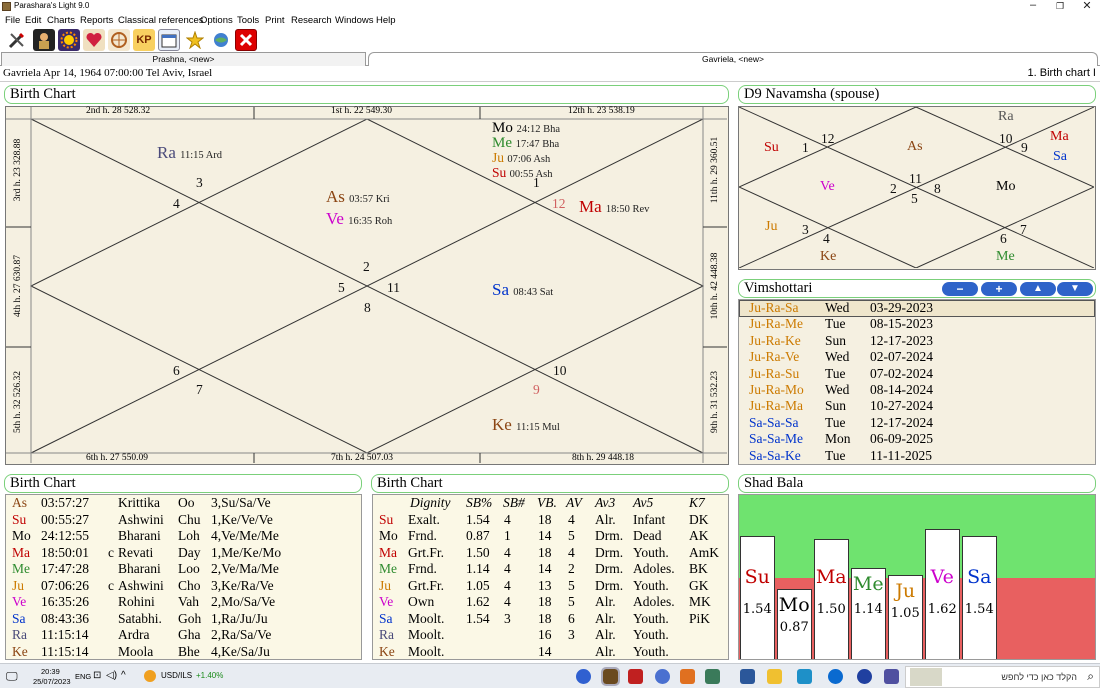 Image resolution: width=1100 pixels, height=688 pixels. What do you see at coordinates (747, 676) in the screenshot?
I see `word-icon` at bounding box center [747, 676].